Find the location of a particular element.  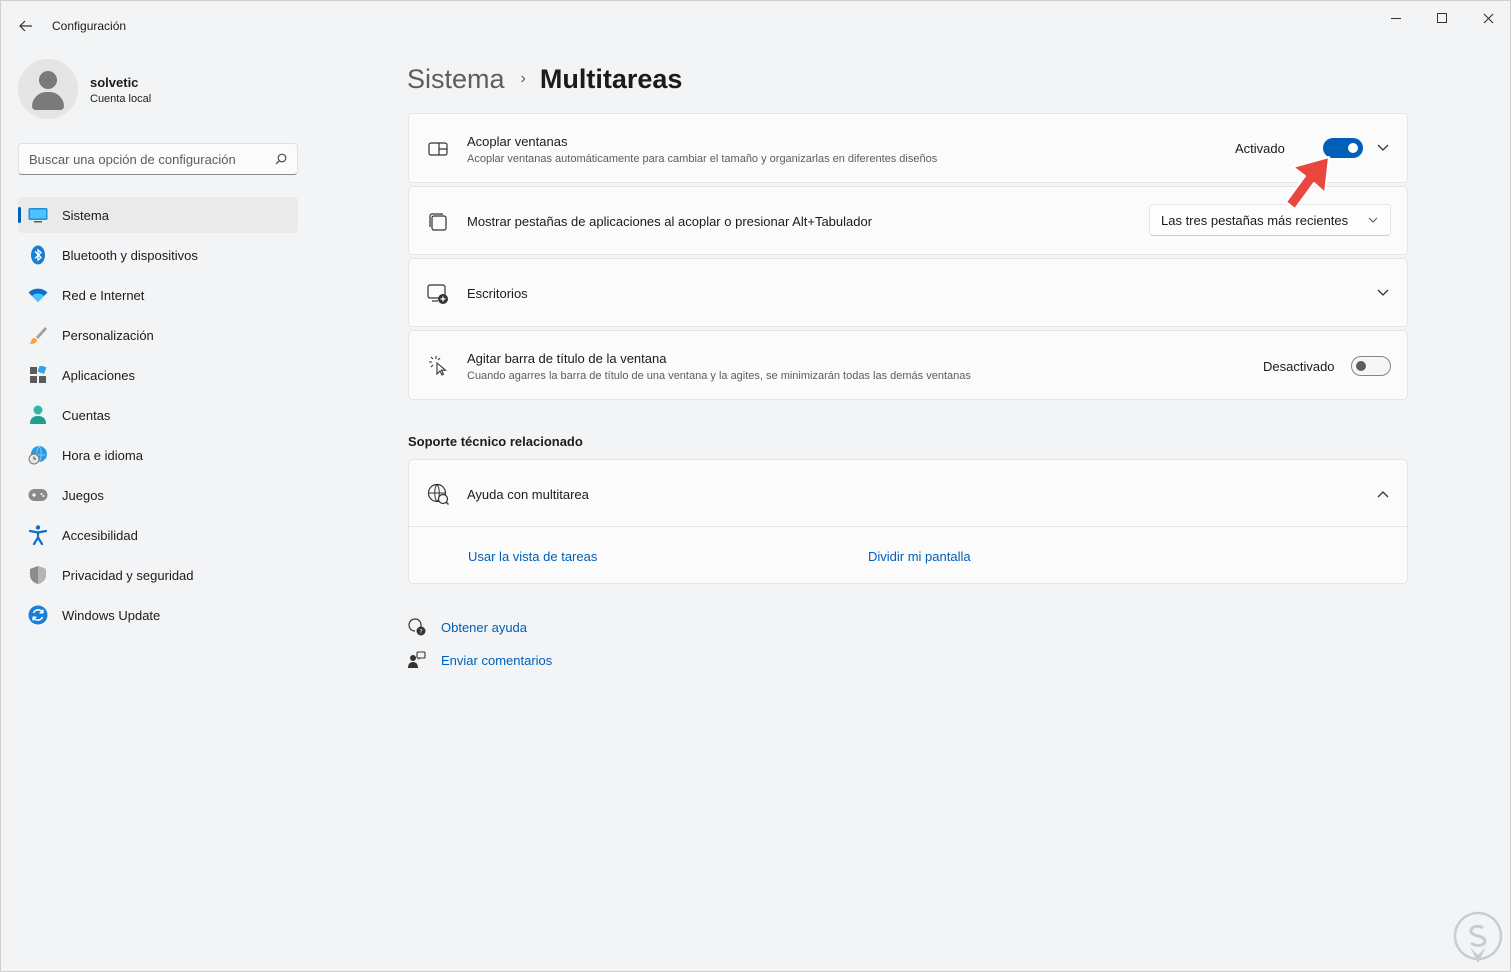

snap-toggle is located at coordinates (1343, 148).